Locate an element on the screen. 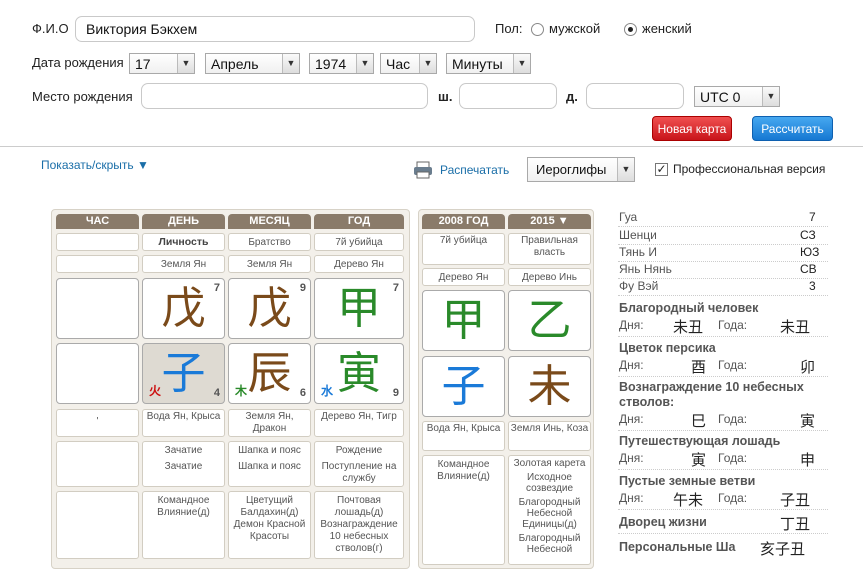 The height and width of the screenshot is (569, 863). role-year: 7й убийца is located at coordinates (359, 242).